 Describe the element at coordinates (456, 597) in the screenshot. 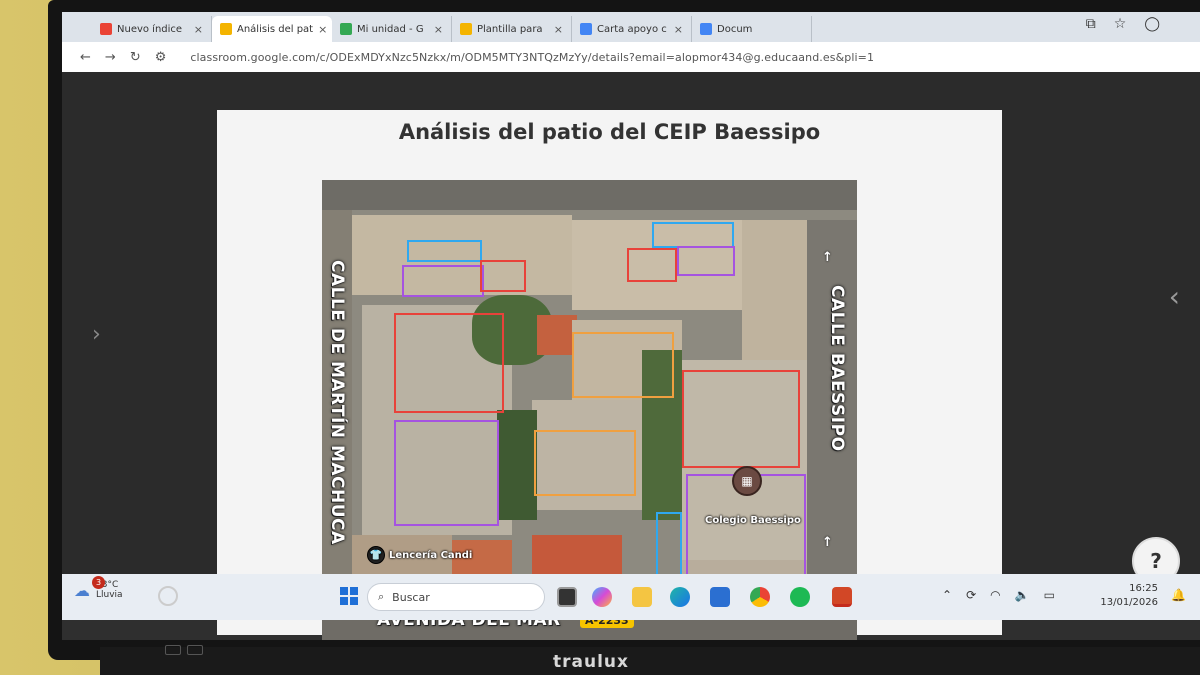

I see `taskbar-search: ⌕ Buscar` at that location.